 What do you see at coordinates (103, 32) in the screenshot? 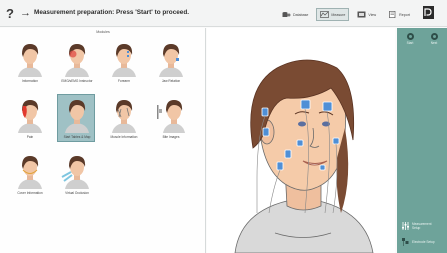
I see `panel-title: Modules` at bounding box center [103, 32].